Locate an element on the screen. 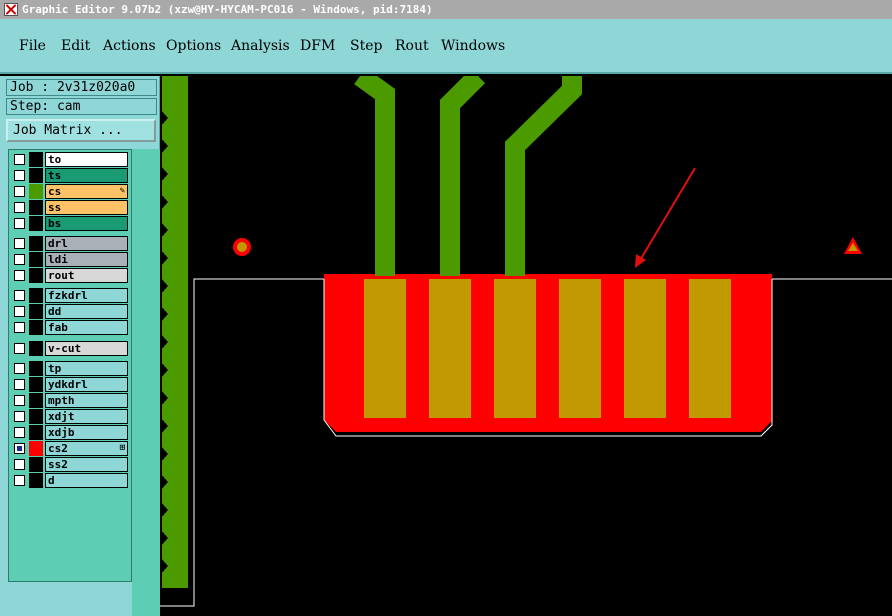 The height and width of the screenshot is (616, 892). layer-name: to is located at coordinates (86, 159).